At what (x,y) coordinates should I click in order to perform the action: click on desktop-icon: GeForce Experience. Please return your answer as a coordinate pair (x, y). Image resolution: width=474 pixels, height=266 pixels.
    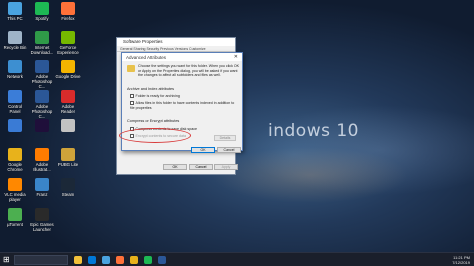
    Looking at the image, I should click on (68, 43).